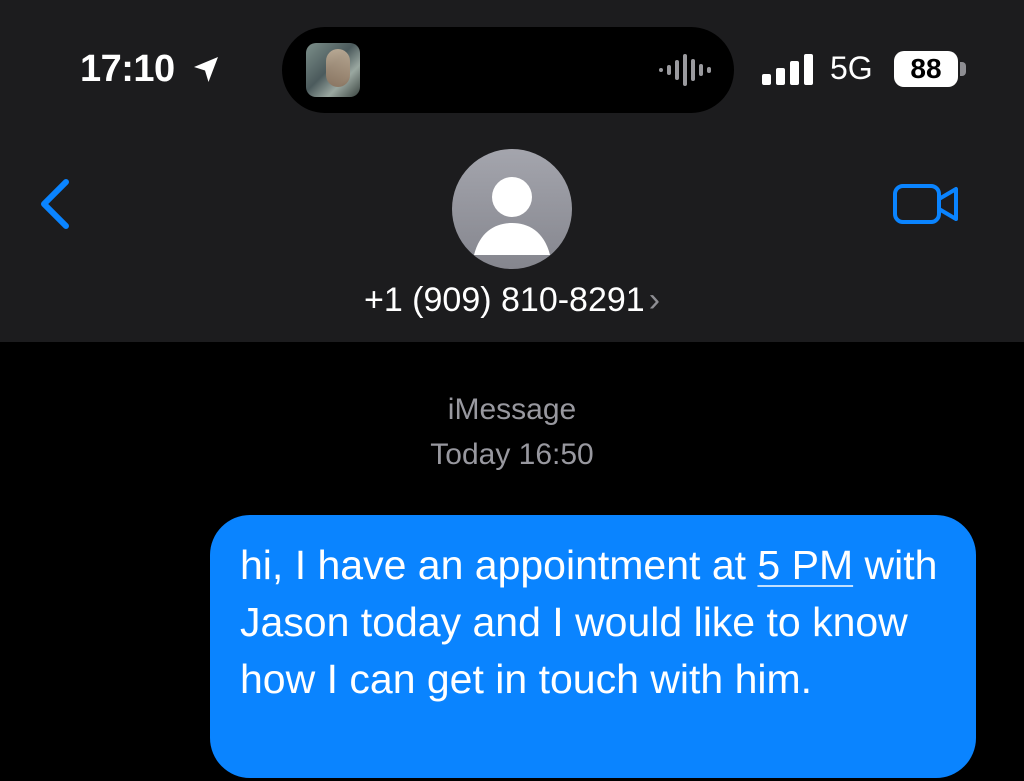  Describe the element at coordinates (512, 409) in the screenshot. I see `service-label: iMessage` at that location.